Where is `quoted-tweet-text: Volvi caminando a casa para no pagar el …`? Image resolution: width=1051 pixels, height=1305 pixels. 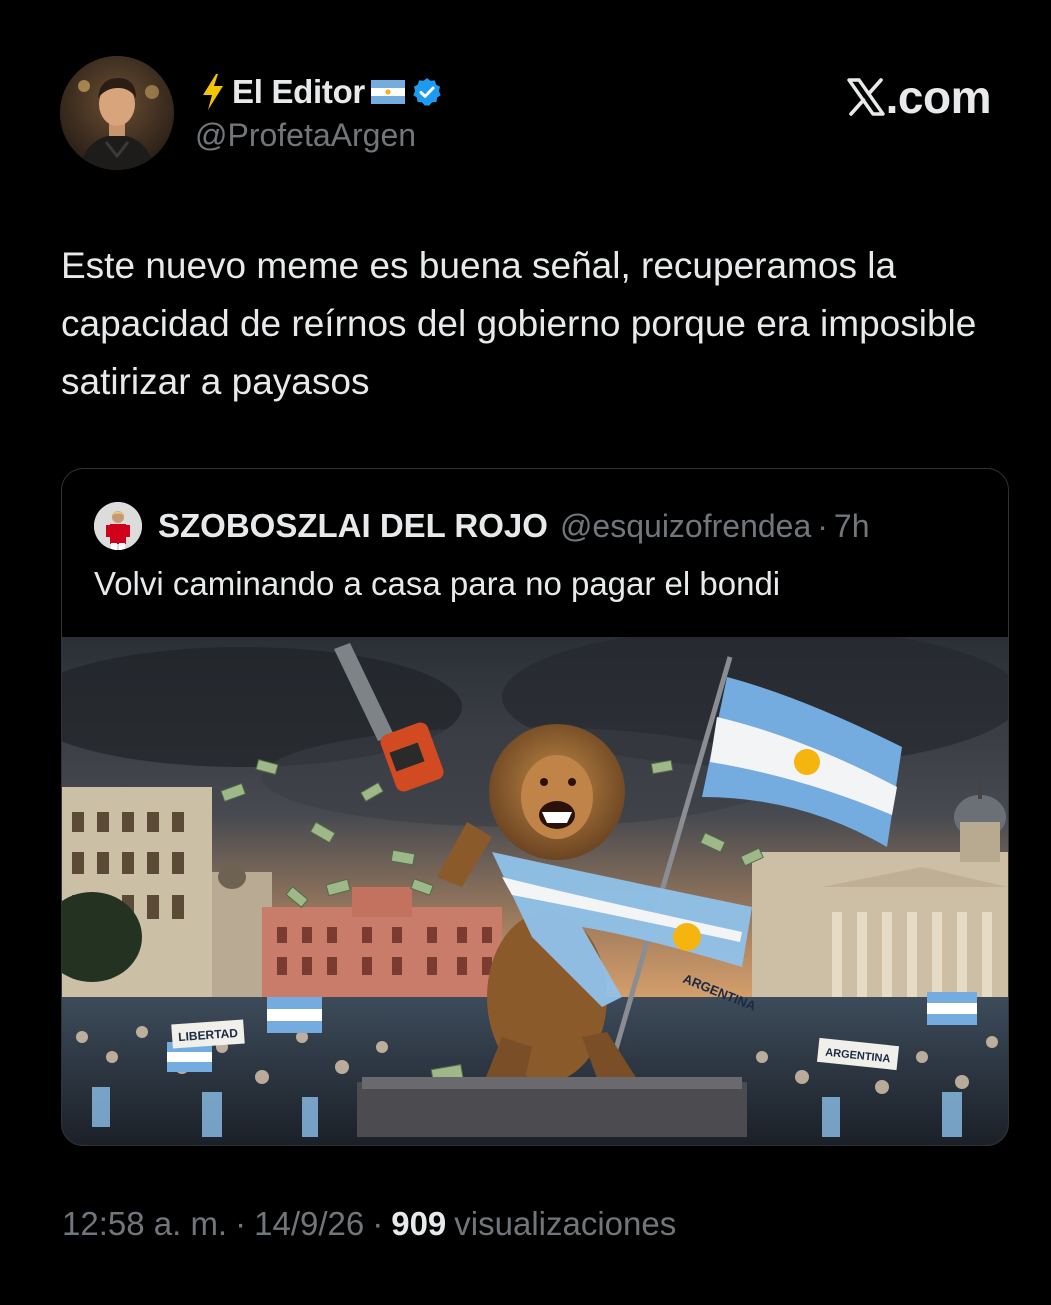
quoted-tweet-text: Volvi caminando a casa para no pagar el … is located at coordinates (437, 583).